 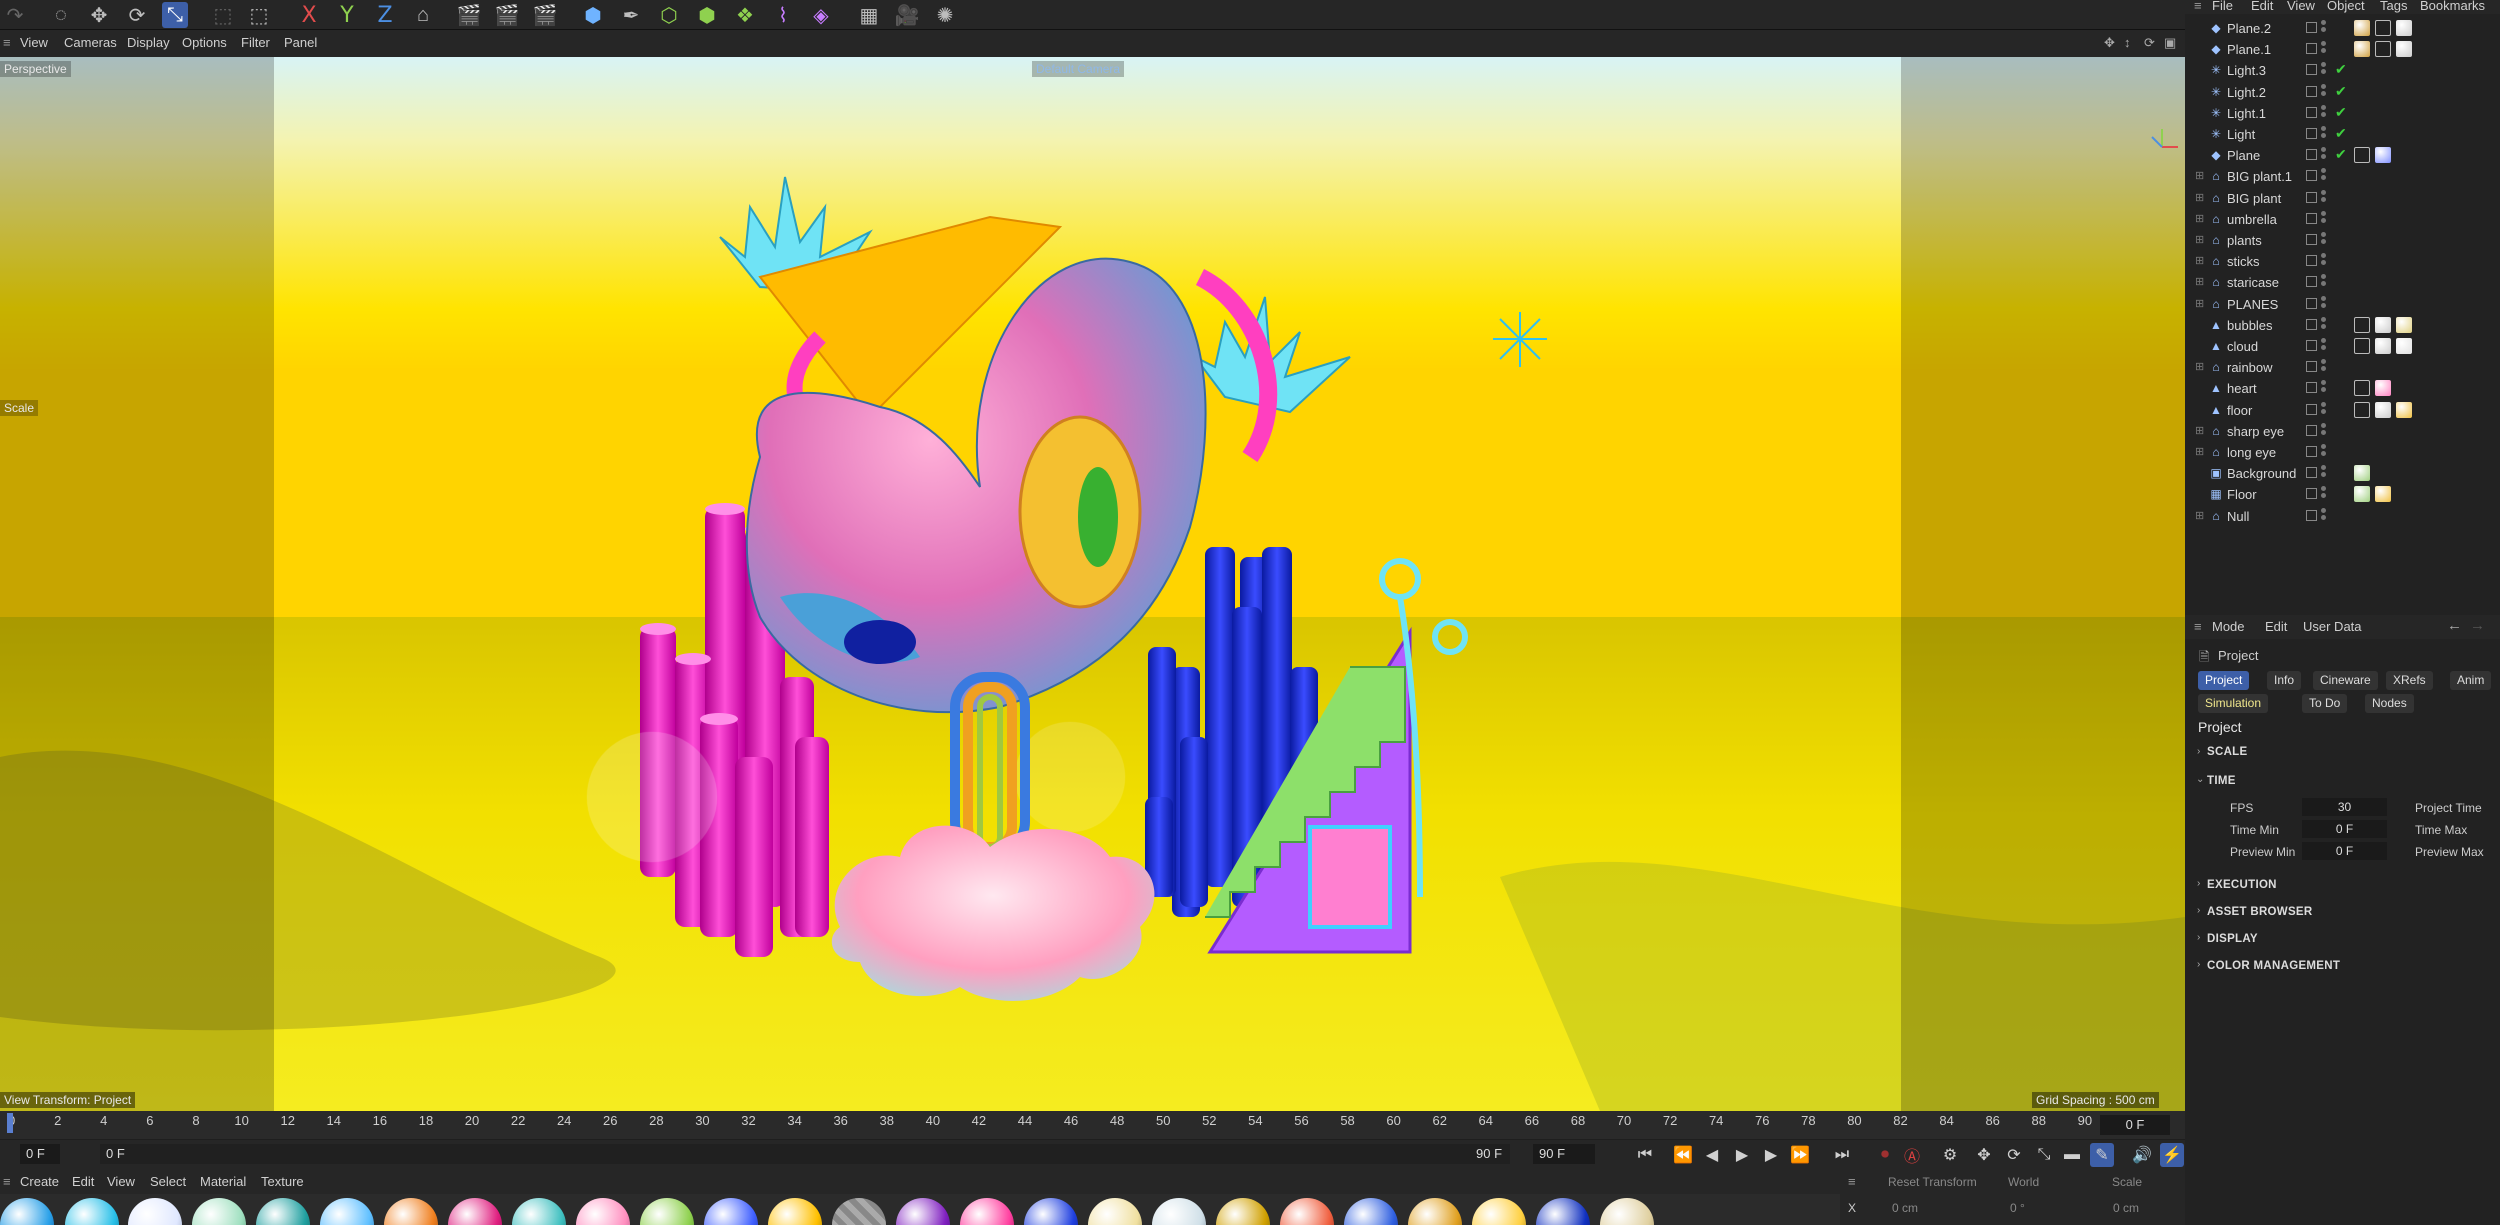 I want to click on sound-icon: 🔊, so click(x=2142, y=1155).